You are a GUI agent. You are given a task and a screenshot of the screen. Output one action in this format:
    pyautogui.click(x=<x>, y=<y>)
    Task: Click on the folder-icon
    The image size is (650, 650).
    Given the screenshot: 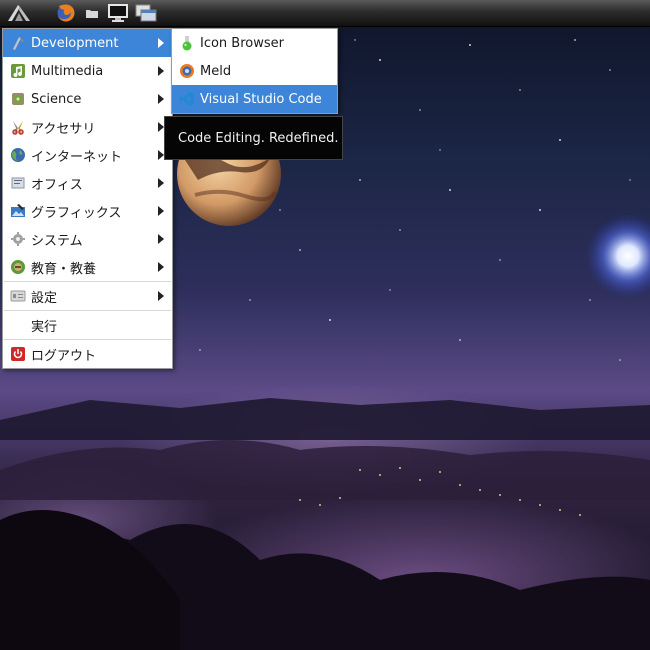 What is the action you would take?
    pyautogui.click(x=92, y=14)
    